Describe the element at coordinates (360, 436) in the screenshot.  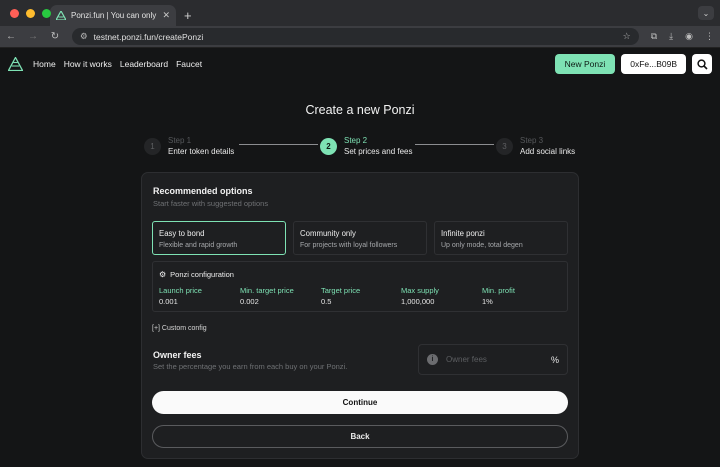
I see `back-button: Back` at that location.